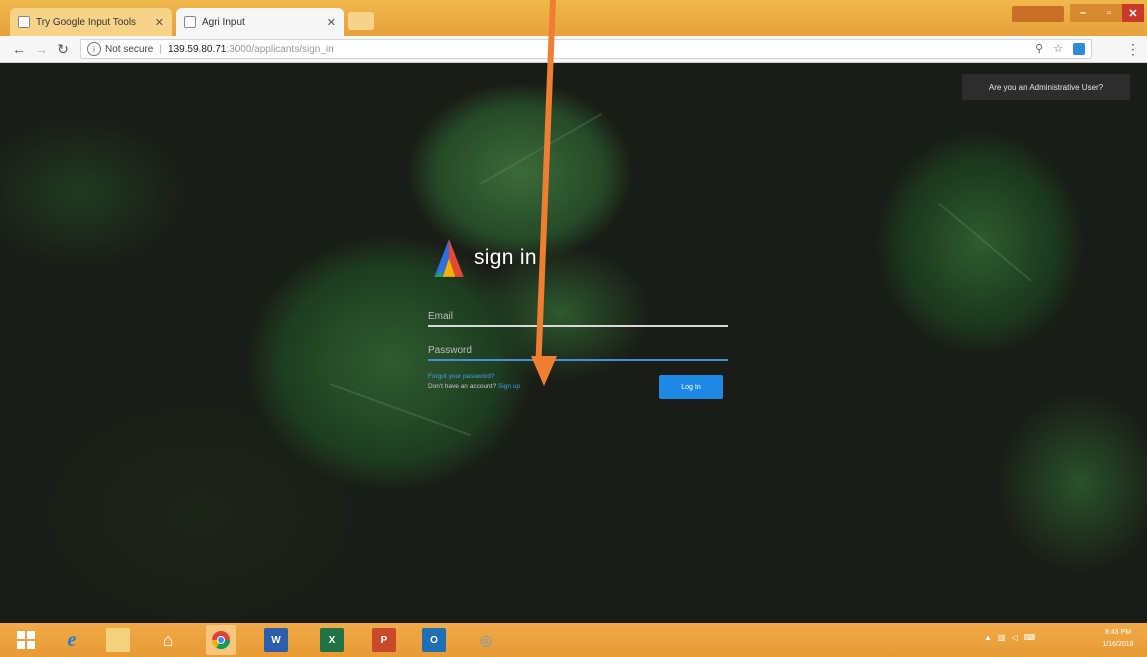 The width and height of the screenshot is (1147, 657). Describe the element at coordinates (332, 640) in the screenshot. I see `excel-icon: X` at that location.